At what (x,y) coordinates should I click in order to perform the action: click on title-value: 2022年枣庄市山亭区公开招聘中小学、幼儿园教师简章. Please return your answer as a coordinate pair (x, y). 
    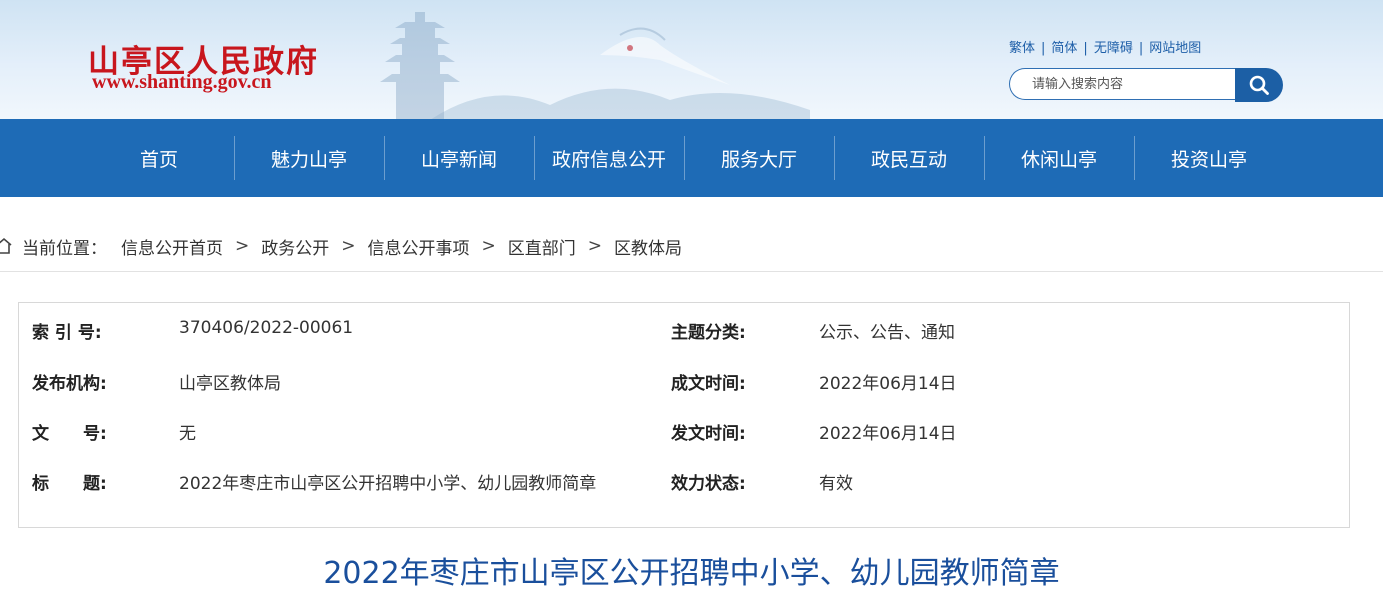
    Looking at the image, I should click on (388, 484).